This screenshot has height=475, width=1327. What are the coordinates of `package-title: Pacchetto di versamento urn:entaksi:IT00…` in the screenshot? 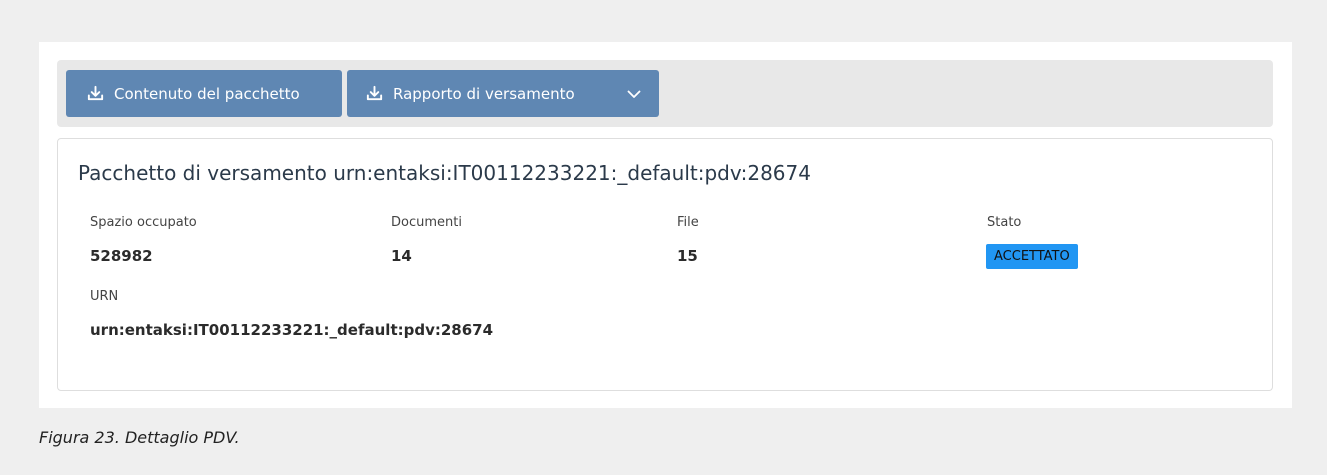 It's located at (444, 173).